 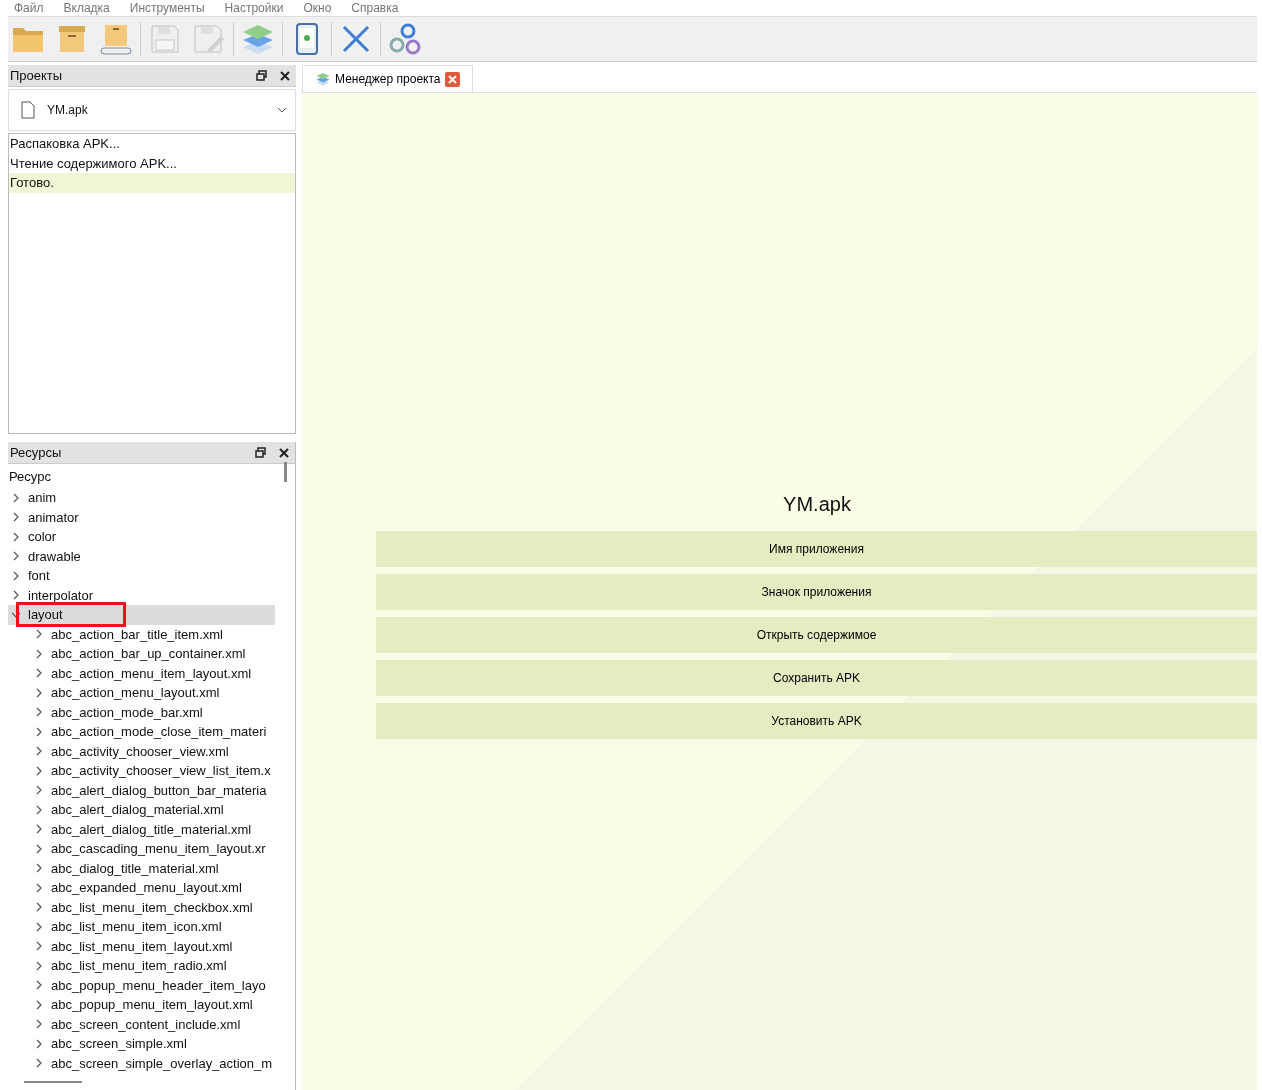 What do you see at coordinates (141, 615) in the screenshot?
I see `tree-item: layout` at bounding box center [141, 615].